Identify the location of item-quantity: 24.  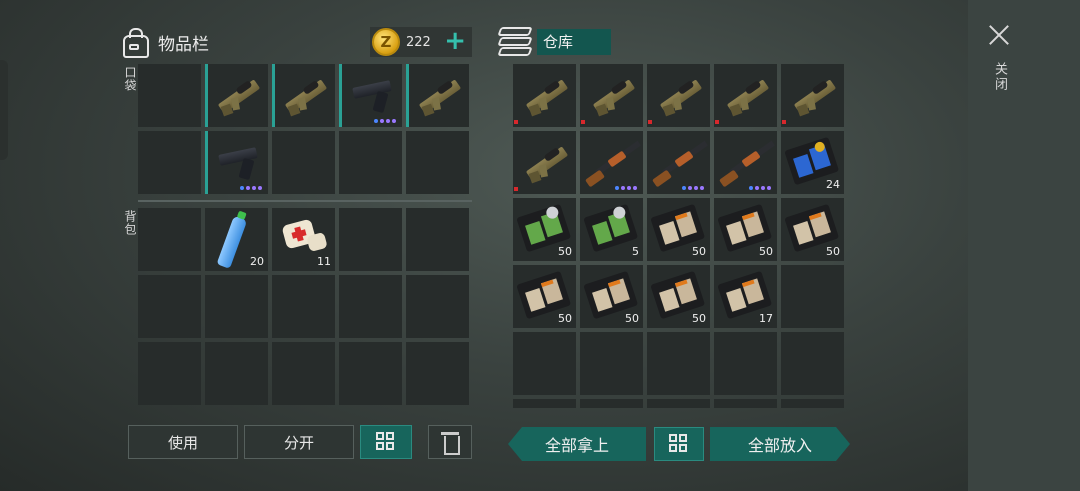
(833, 184).